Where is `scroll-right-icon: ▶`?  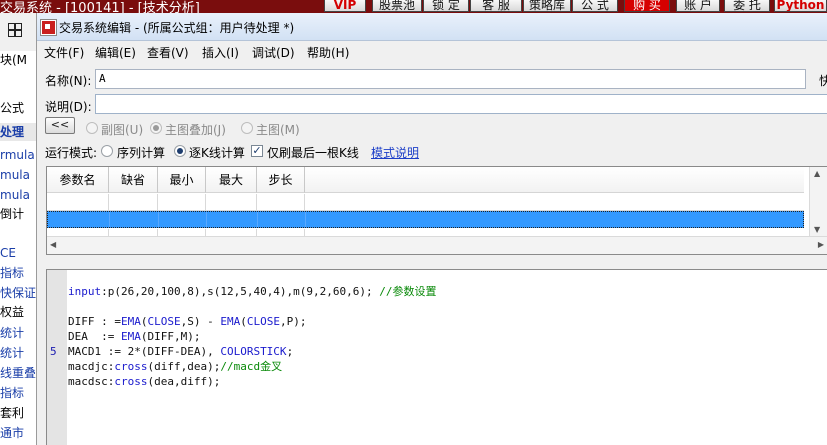 scroll-right-icon: ▶ is located at coordinates (821, 244).